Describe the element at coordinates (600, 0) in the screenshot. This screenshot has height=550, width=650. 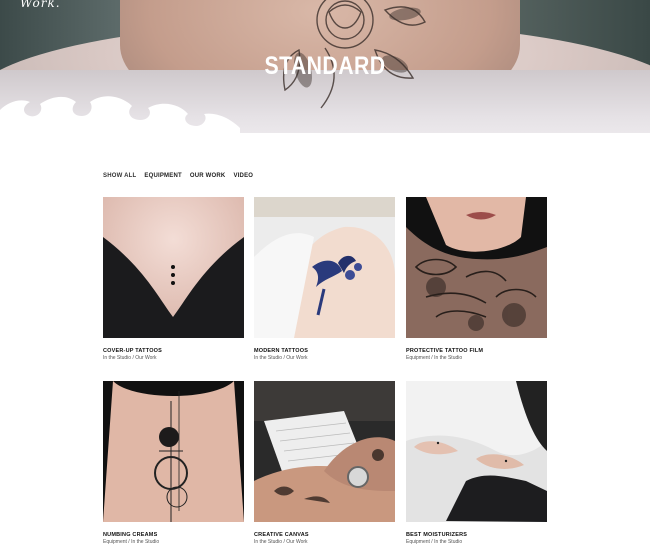
I see `header-nav-strip` at that location.